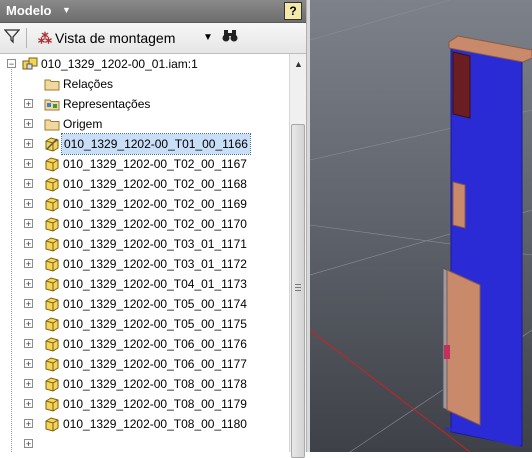  What do you see at coordinates (145, 84) in the screenshot?
I see `tree-item-relations: Relações` at bounding box center [145, 84].